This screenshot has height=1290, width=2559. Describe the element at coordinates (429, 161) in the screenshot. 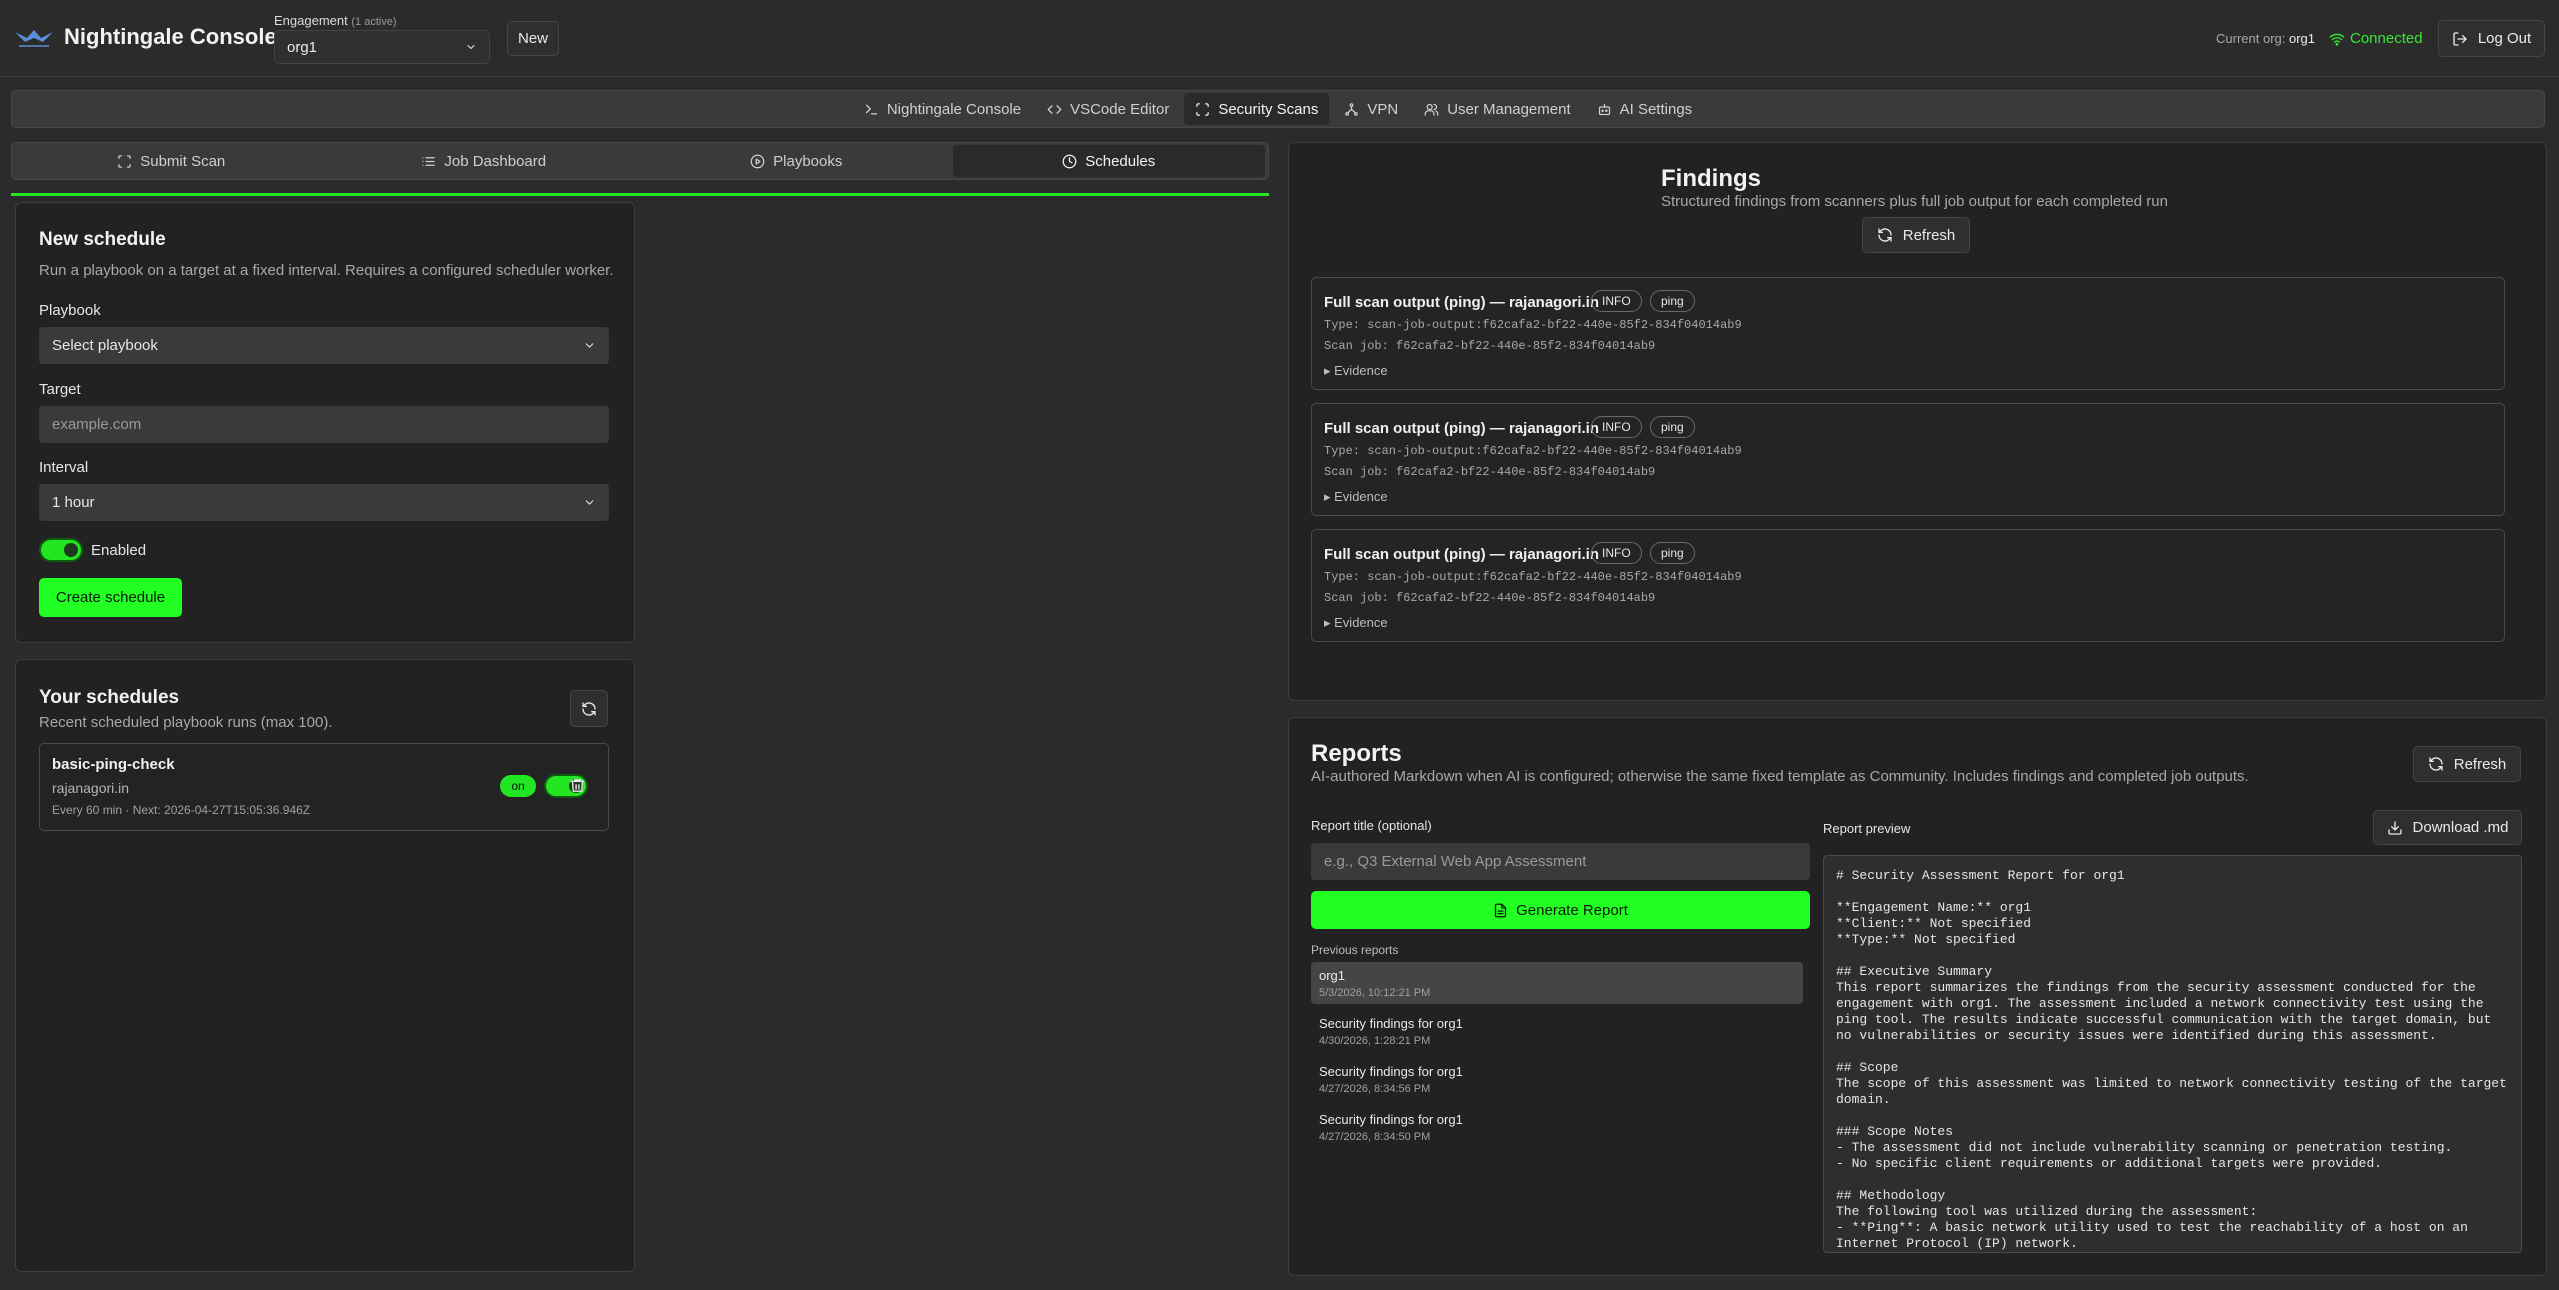

I see `list-icon` at that location.